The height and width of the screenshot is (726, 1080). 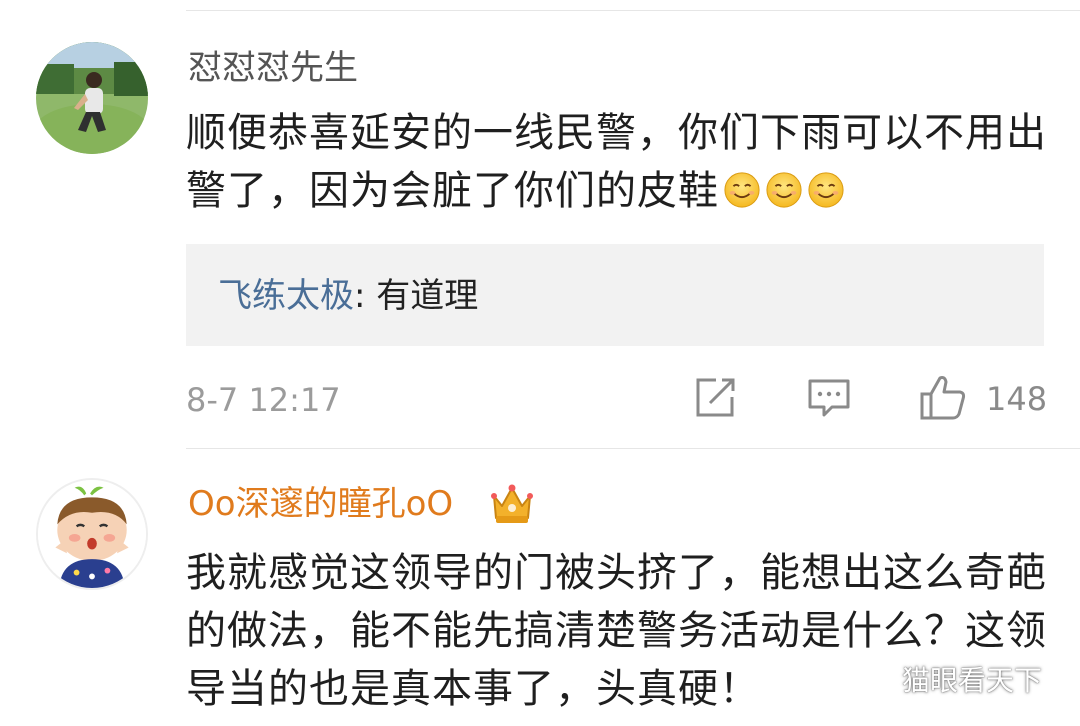 I want to click on like-count: 148, so click(x=1017, y=399).